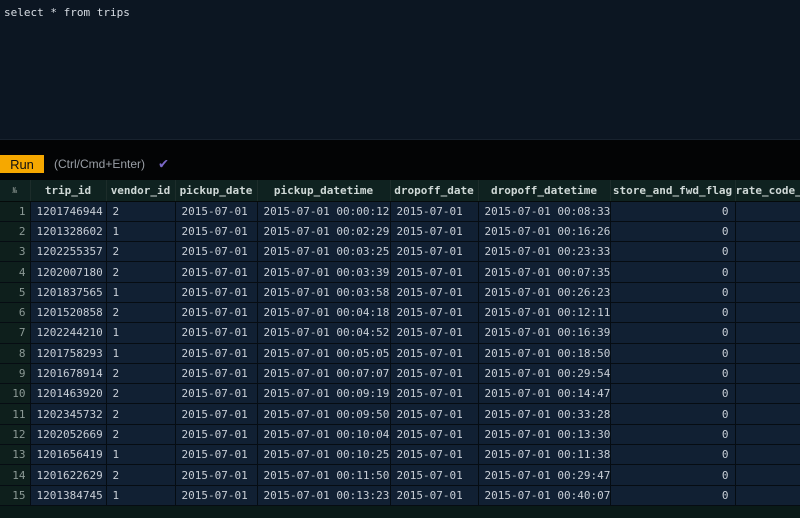 This screenshot has width=800, height=518. I want to click on column-header-rate_code: rate_code_, so click(767, 191).